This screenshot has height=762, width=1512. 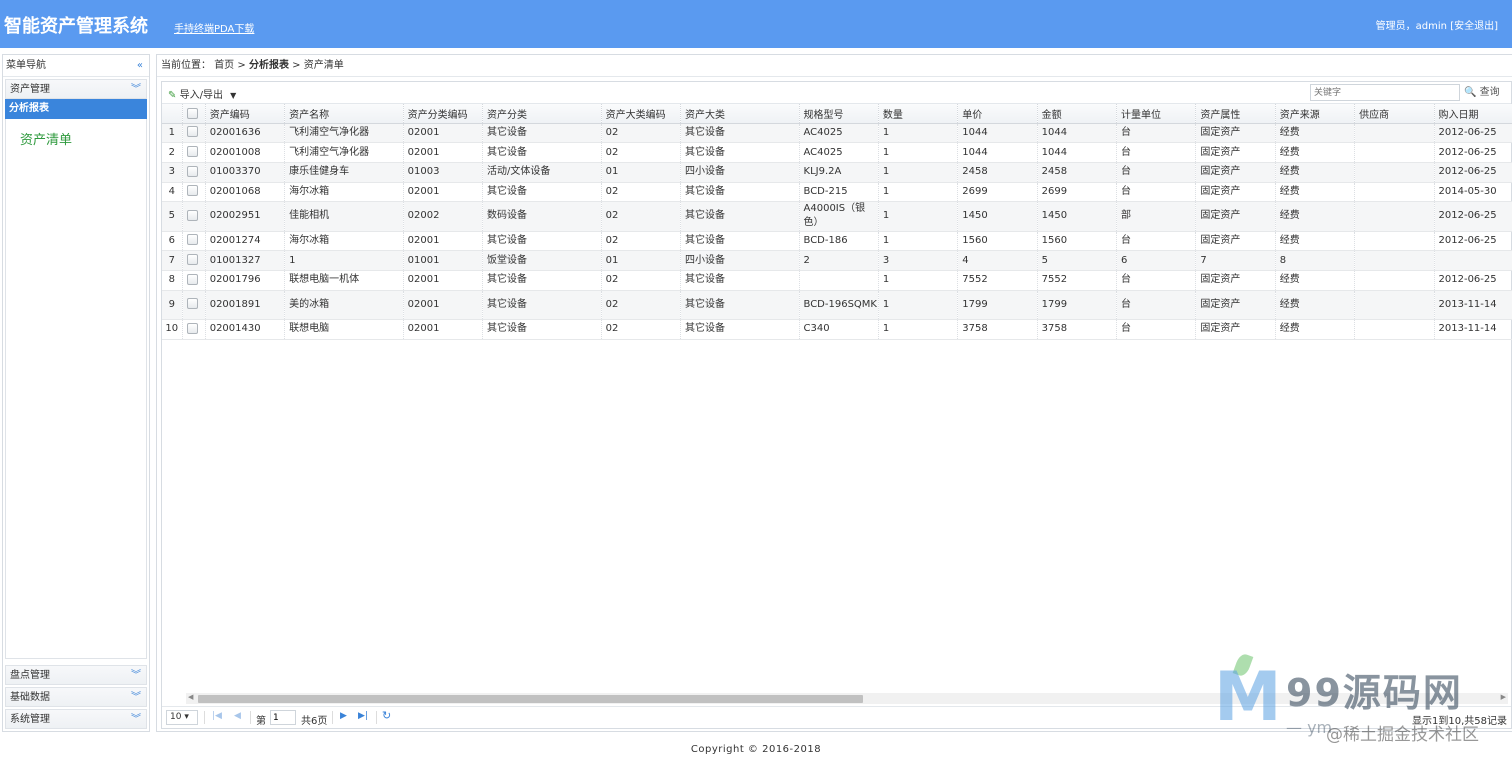 What do you see at coordinates (1459, 721) in the screenshot?
I see `pager-info: 显示1到10,共58记录` at bounding box center [1459, 721].